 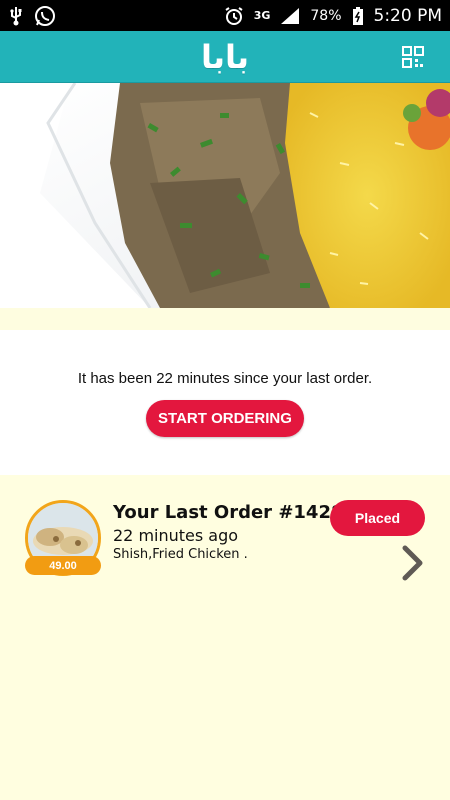 What do you see at coordinates (176, 535) in the screenshot?
I see `order-time-ago: 22 minutes ago` at bounding box center [176, 535].